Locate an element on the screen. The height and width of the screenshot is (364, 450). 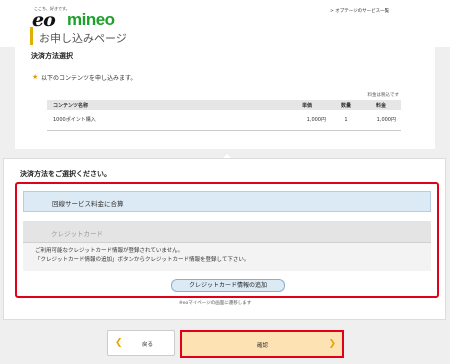
option-credit-card-label: クレジットカード is located at coordinates (77, 234).